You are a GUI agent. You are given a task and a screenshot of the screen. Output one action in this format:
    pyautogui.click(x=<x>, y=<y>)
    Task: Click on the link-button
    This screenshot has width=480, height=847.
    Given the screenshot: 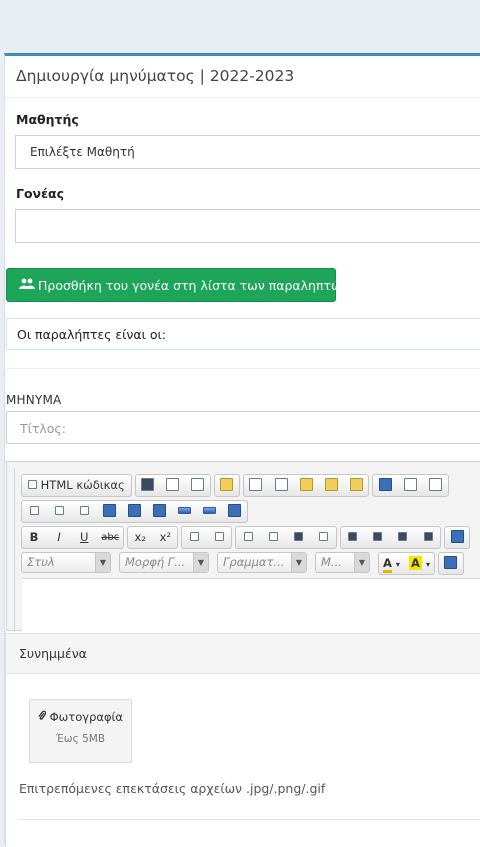 What is the action you would take?
    pyautogui.click(x=457, y=537)
    